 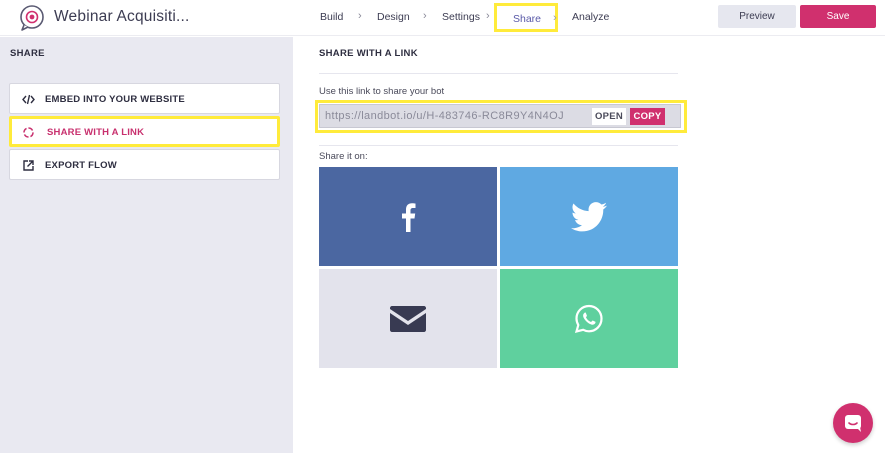 What do you see at coordinates (368, 53) in the screenshot?
I see `panel-title: SHARE WITH A LINK` at bounding box center [368, 53].